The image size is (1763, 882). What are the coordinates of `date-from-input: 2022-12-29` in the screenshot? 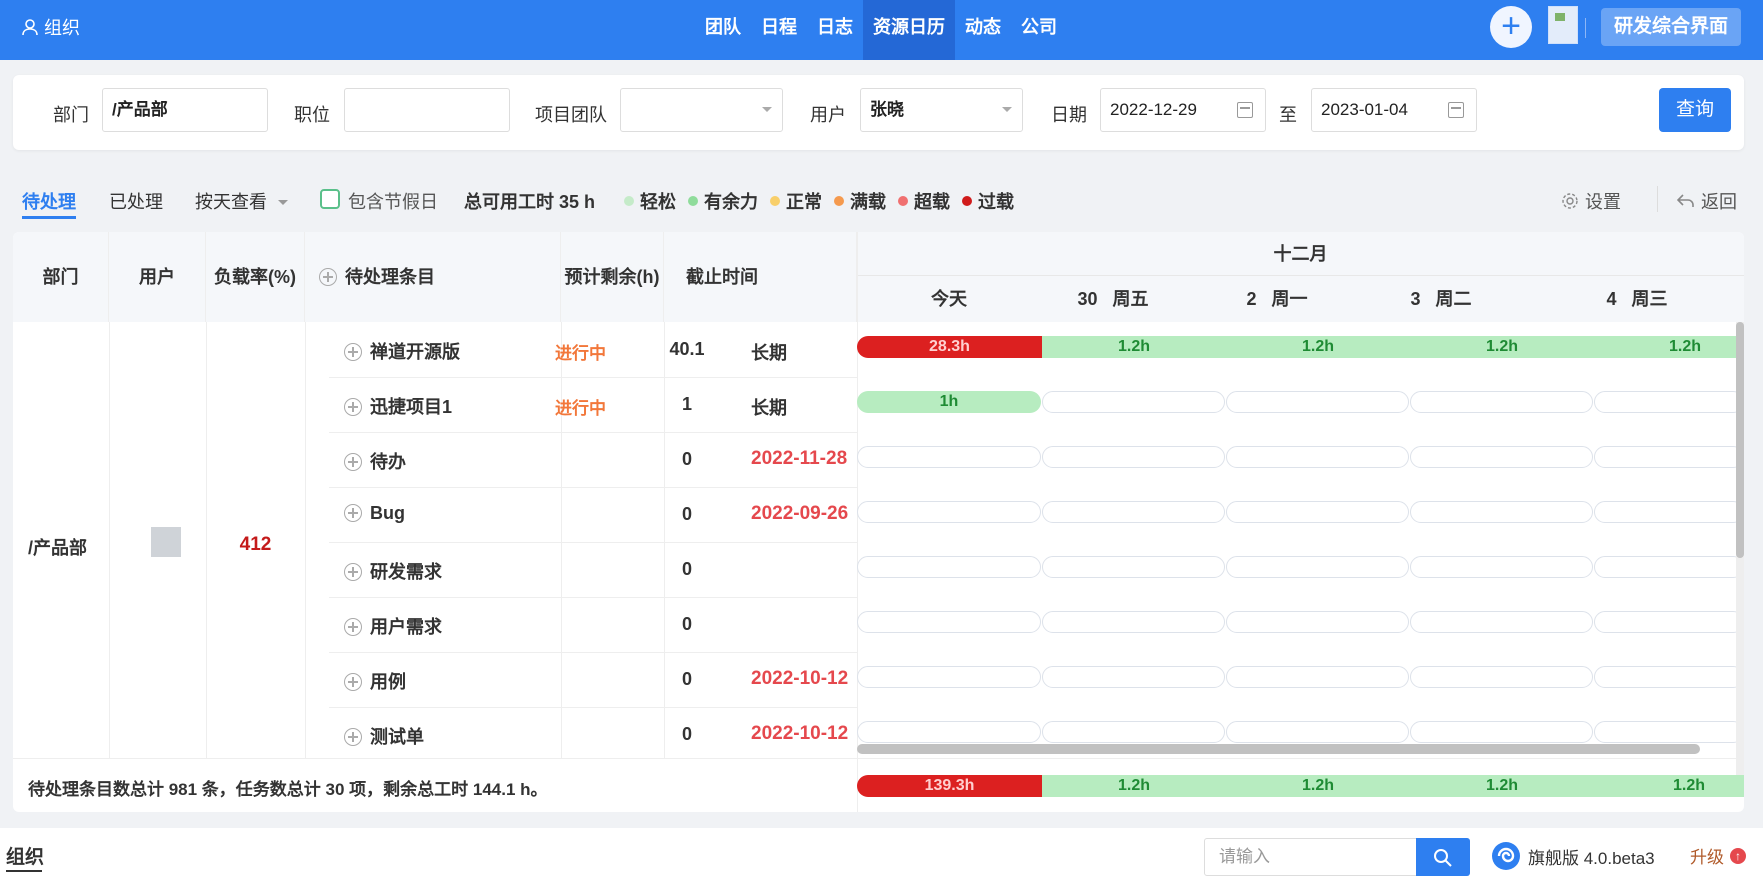 It's located at (1183, 110).